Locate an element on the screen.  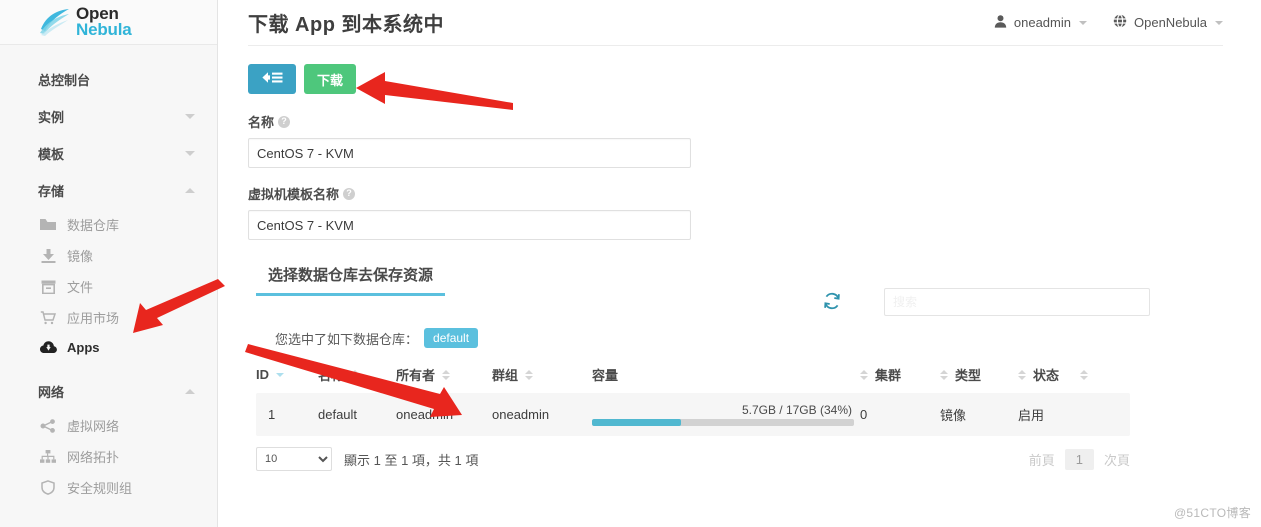
shield-icon is located at coordinates (48, 488).